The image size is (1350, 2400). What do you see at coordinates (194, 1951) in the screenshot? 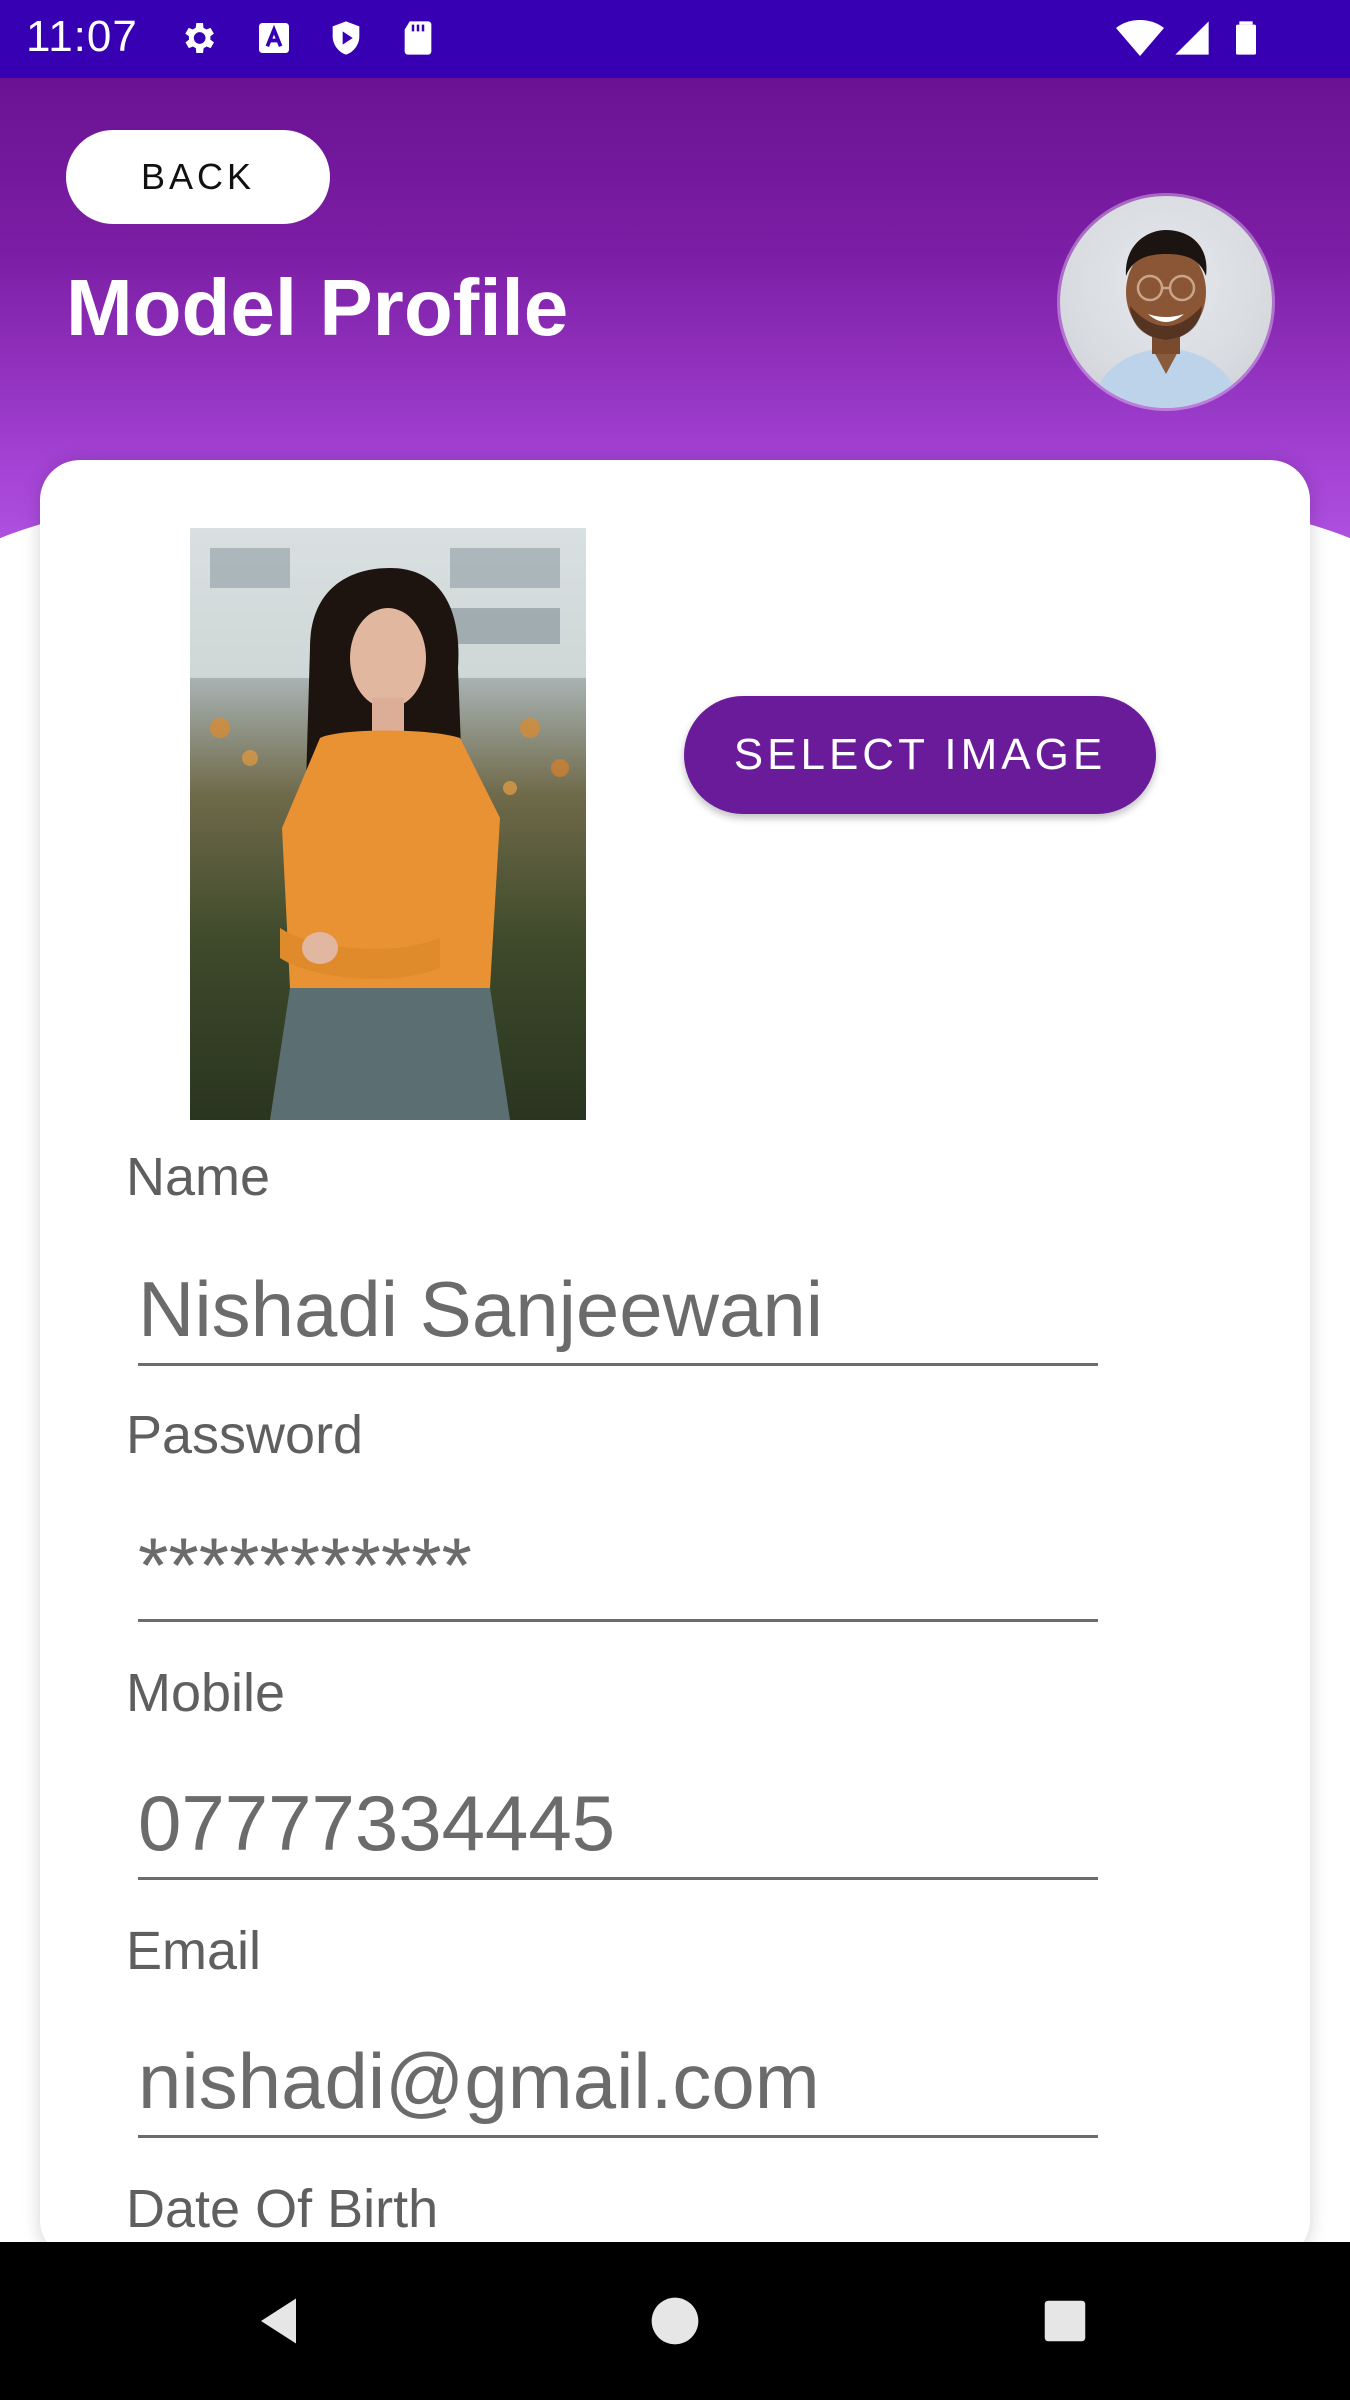
I see `email-label: Email` at bounding box center [194, 1951].